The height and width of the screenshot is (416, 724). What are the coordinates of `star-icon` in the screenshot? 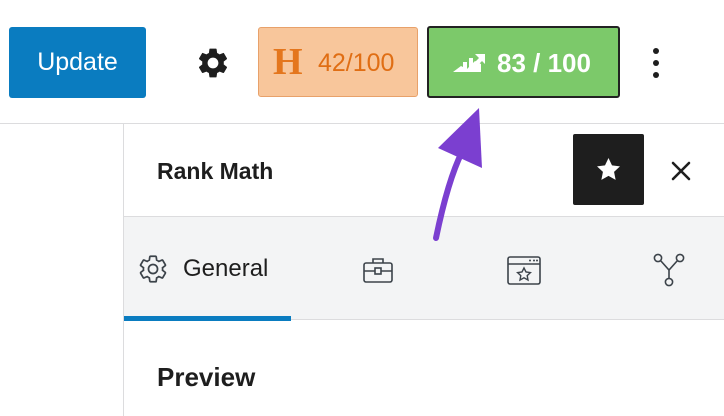 It's located at (608, 169).